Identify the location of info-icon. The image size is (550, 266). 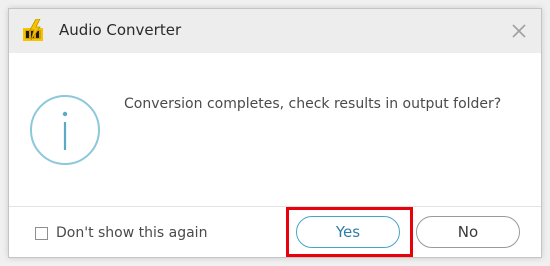
(65, 130).